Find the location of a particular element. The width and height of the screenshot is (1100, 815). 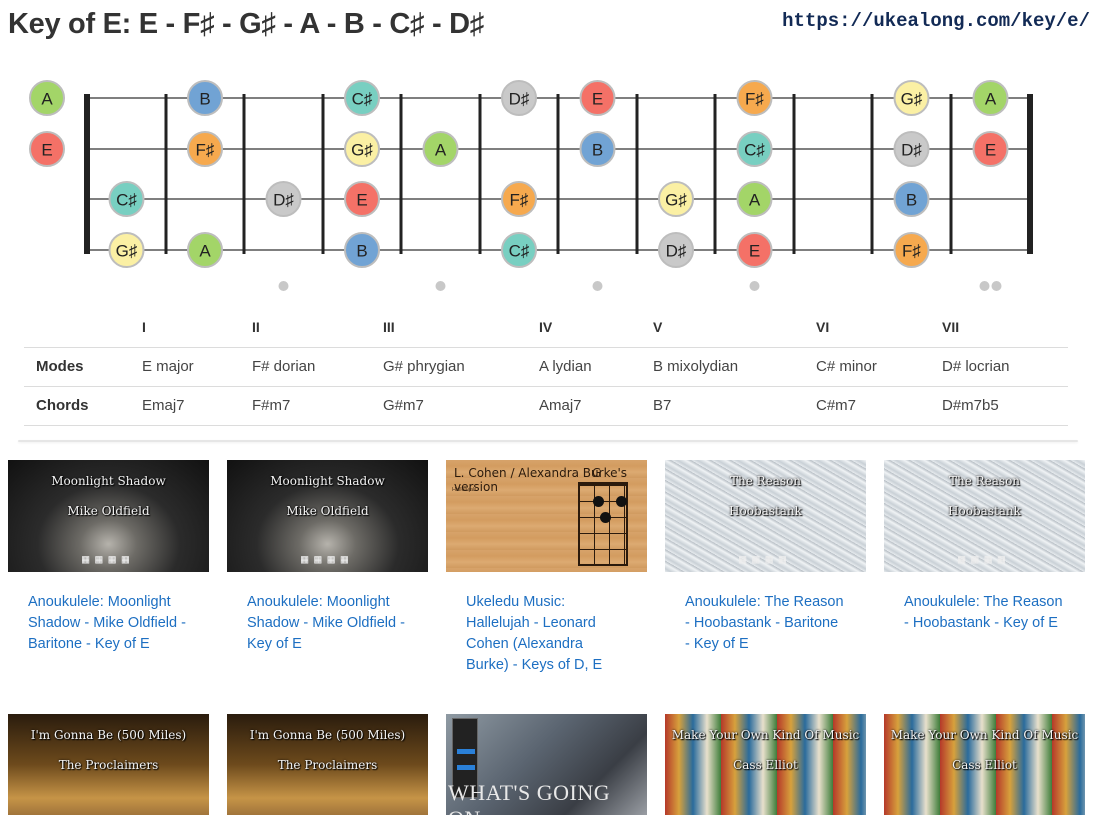

thumbnail-lyrics: Hallelujah is located at coordinates (512, 490).